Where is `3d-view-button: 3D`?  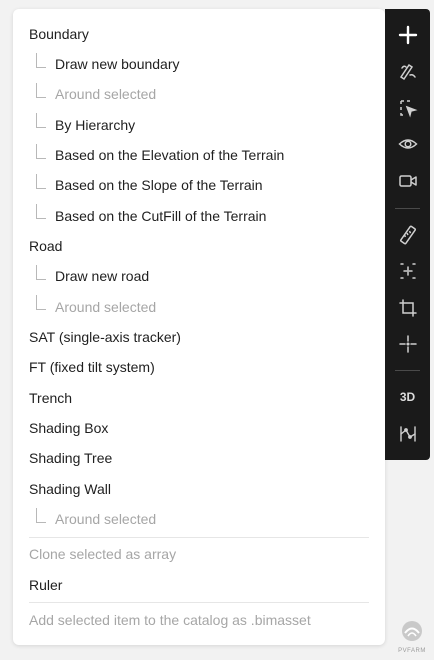 3d-view-button: 3D is located at coordinates (407, 397).